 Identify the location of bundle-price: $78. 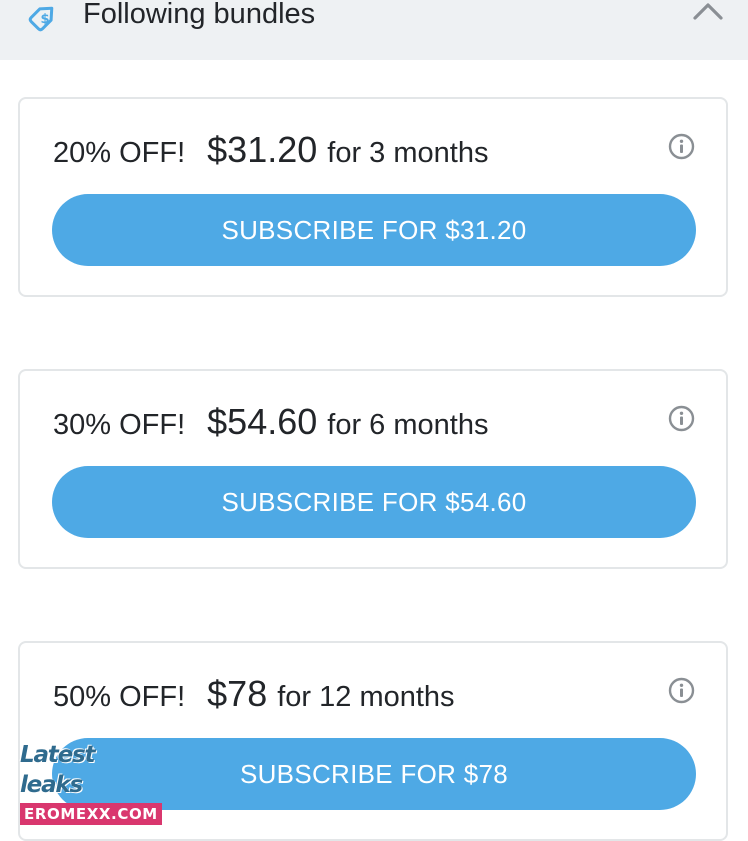
(237, 693).